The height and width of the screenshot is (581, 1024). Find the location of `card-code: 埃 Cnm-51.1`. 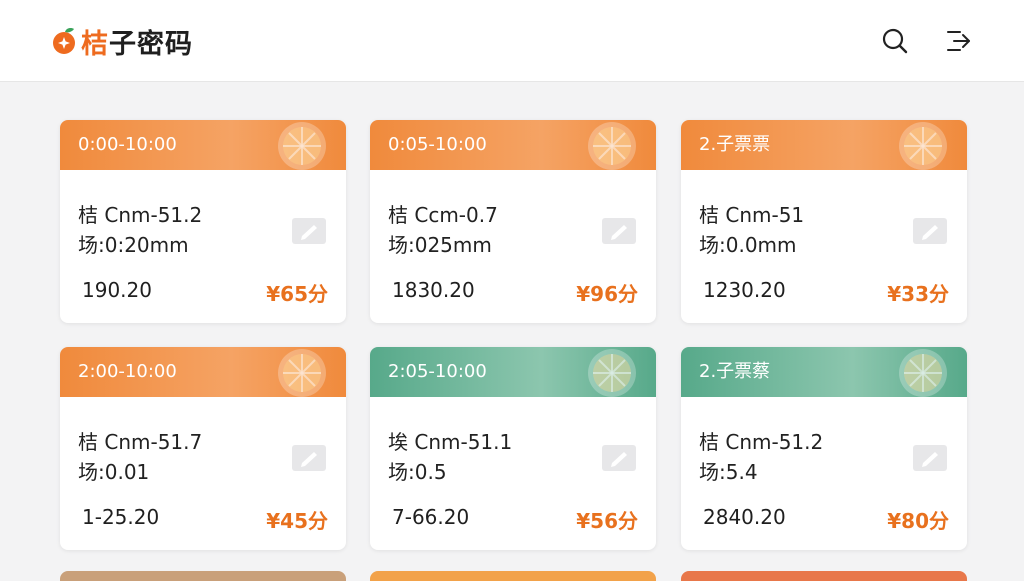

card-code: 埃 Cnm-51.1 is located at coordinates (450, 442).